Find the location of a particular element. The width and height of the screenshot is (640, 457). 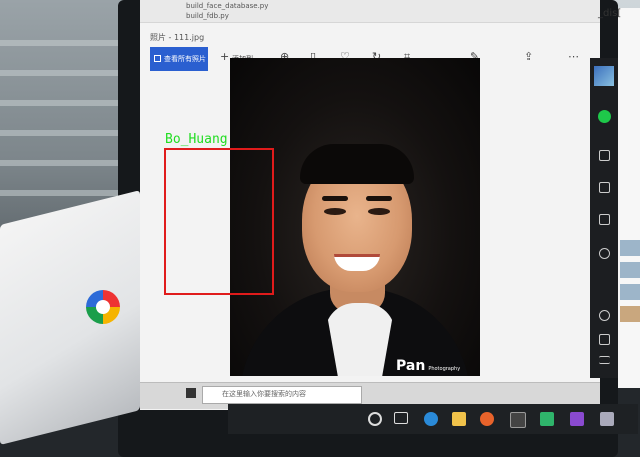

hair is located at coordinates (357, 164).